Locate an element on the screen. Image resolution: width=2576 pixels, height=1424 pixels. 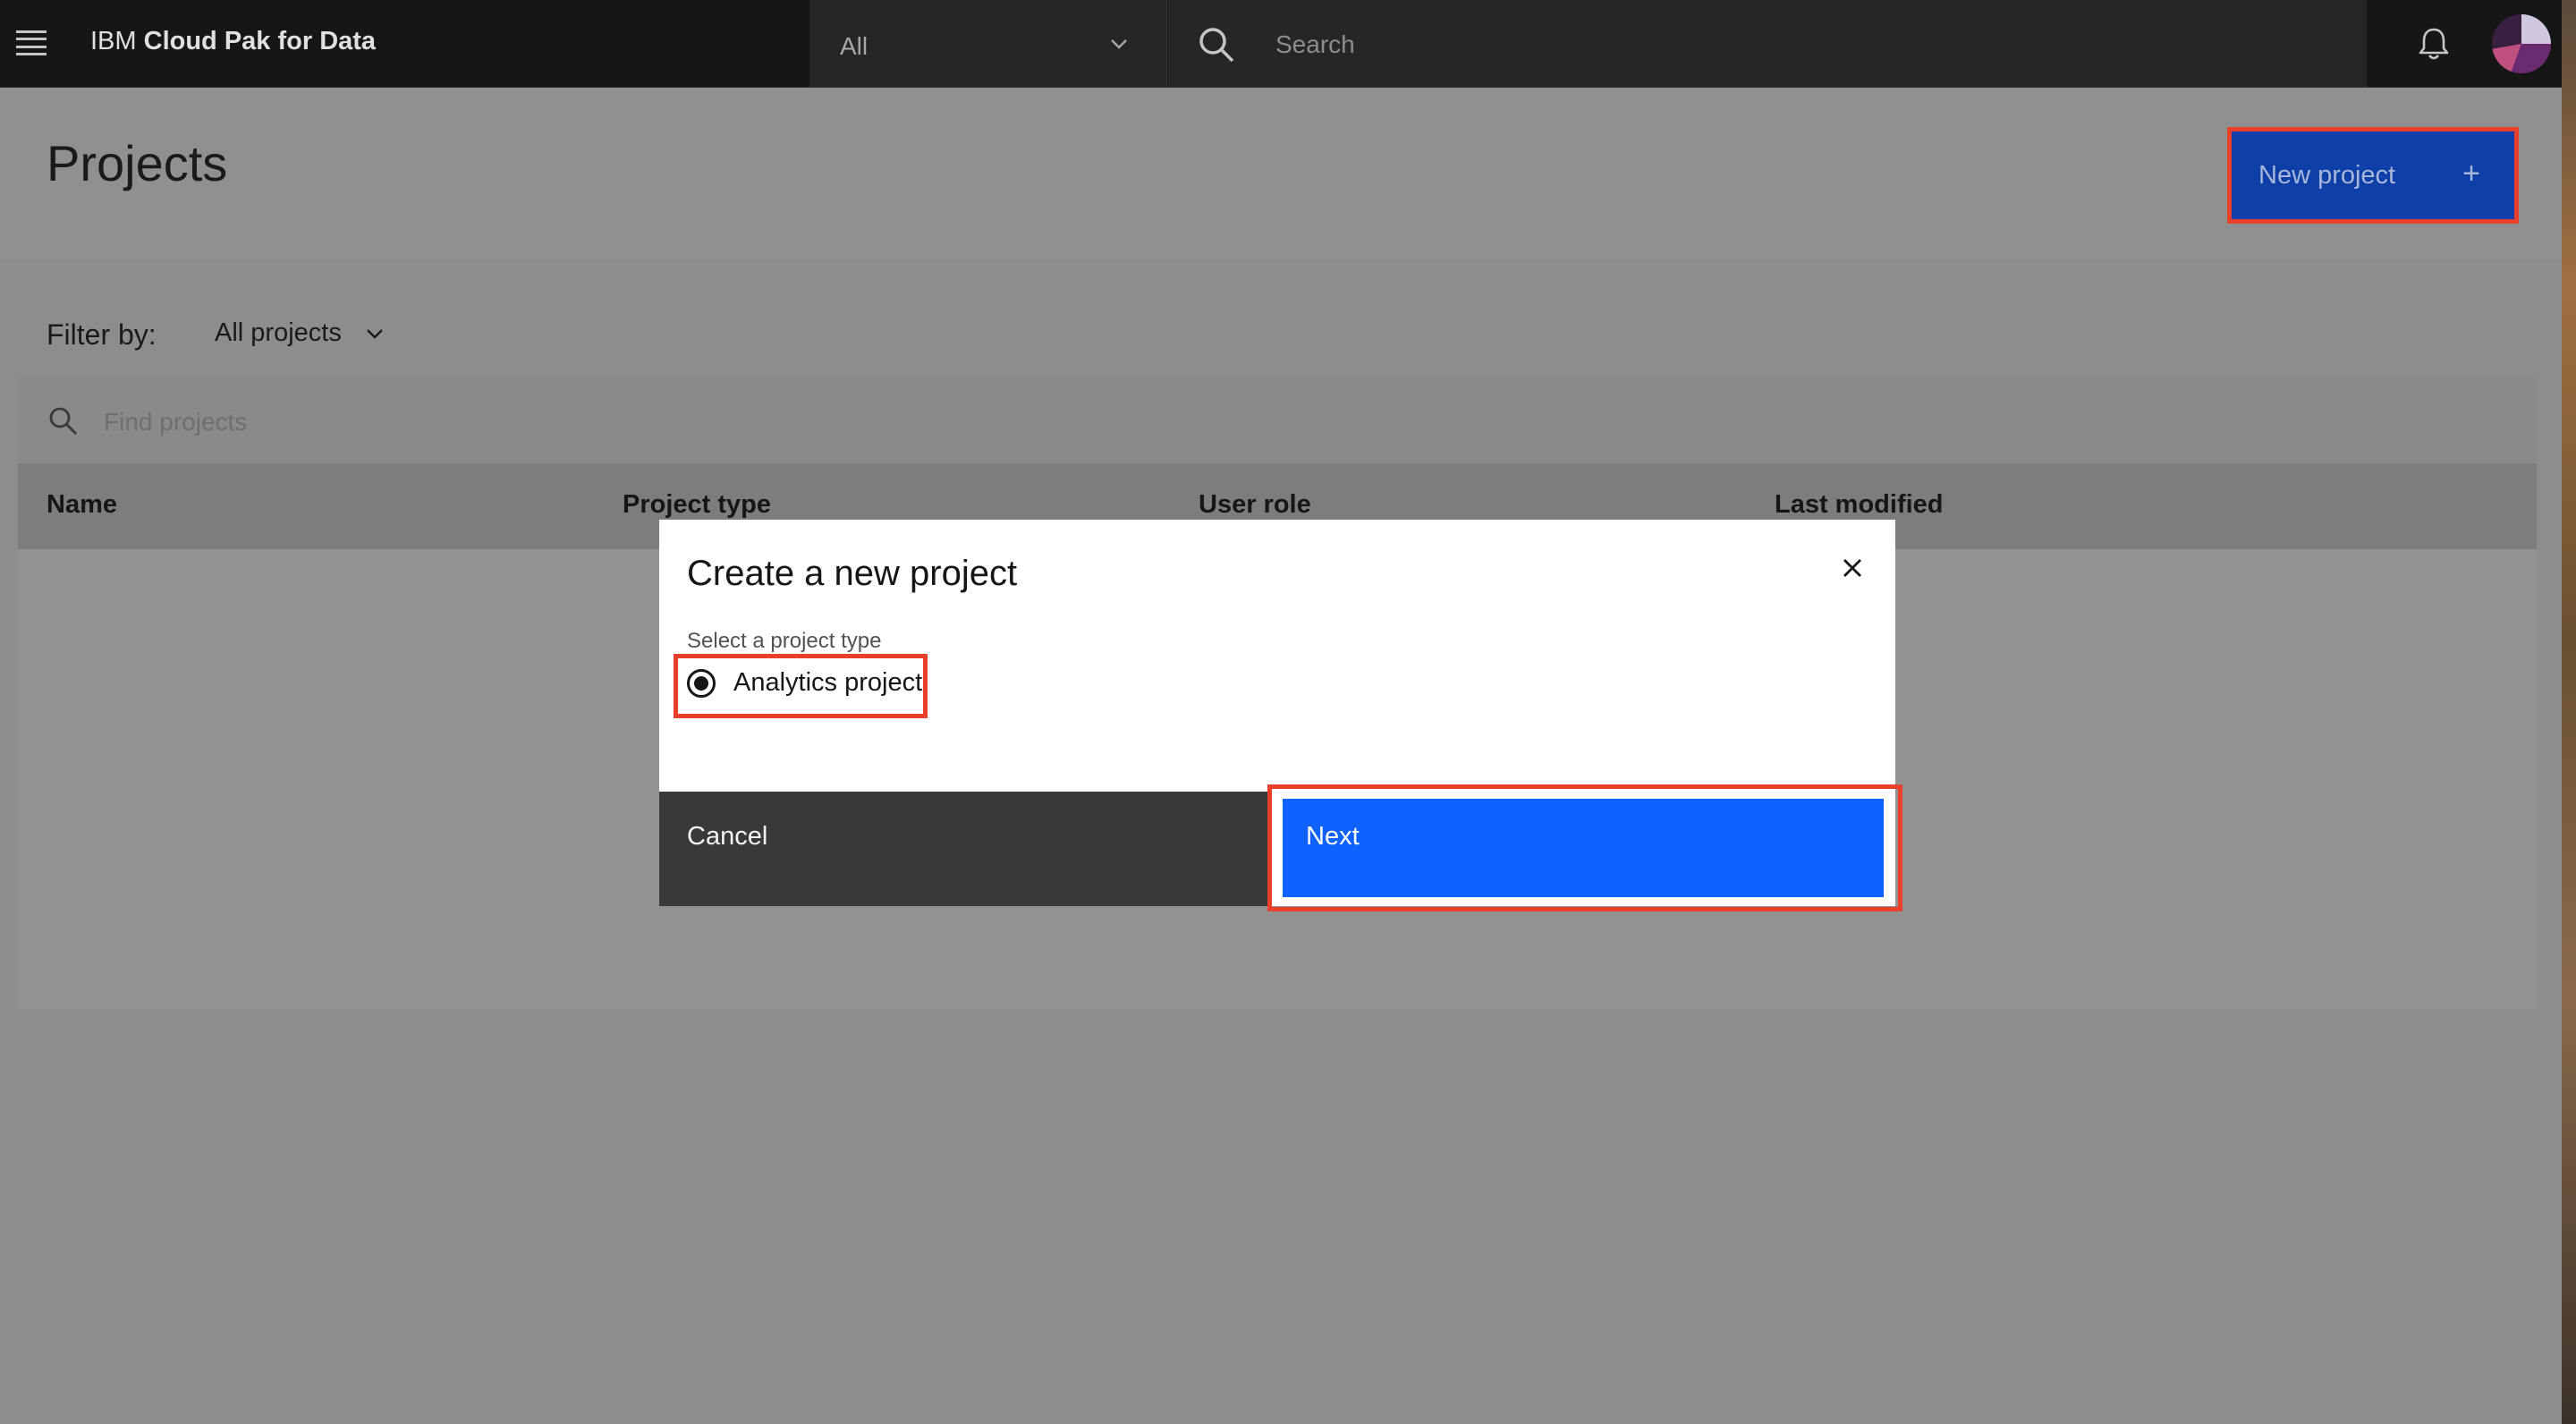
global-search-input is located at coordinates (1767, 44).